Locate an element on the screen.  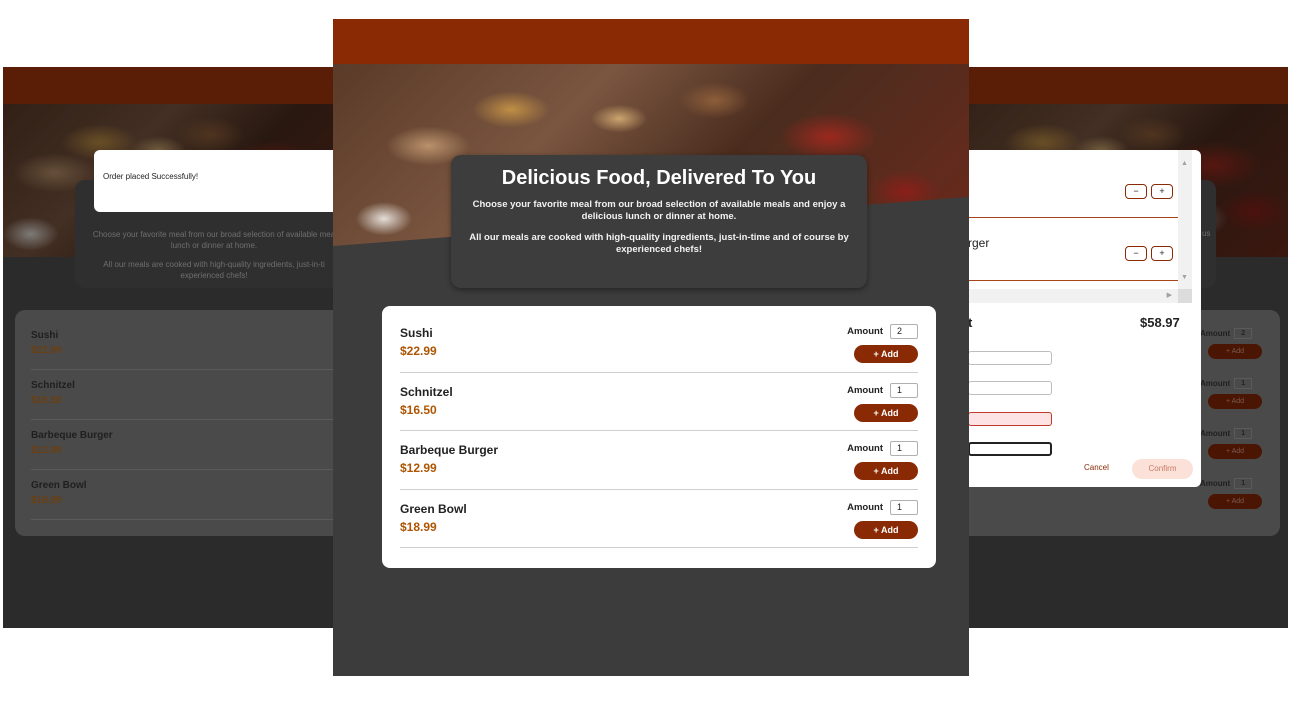
left-meal-row: Barbeque Burger $12.99 is located at coordinates (185, 445).